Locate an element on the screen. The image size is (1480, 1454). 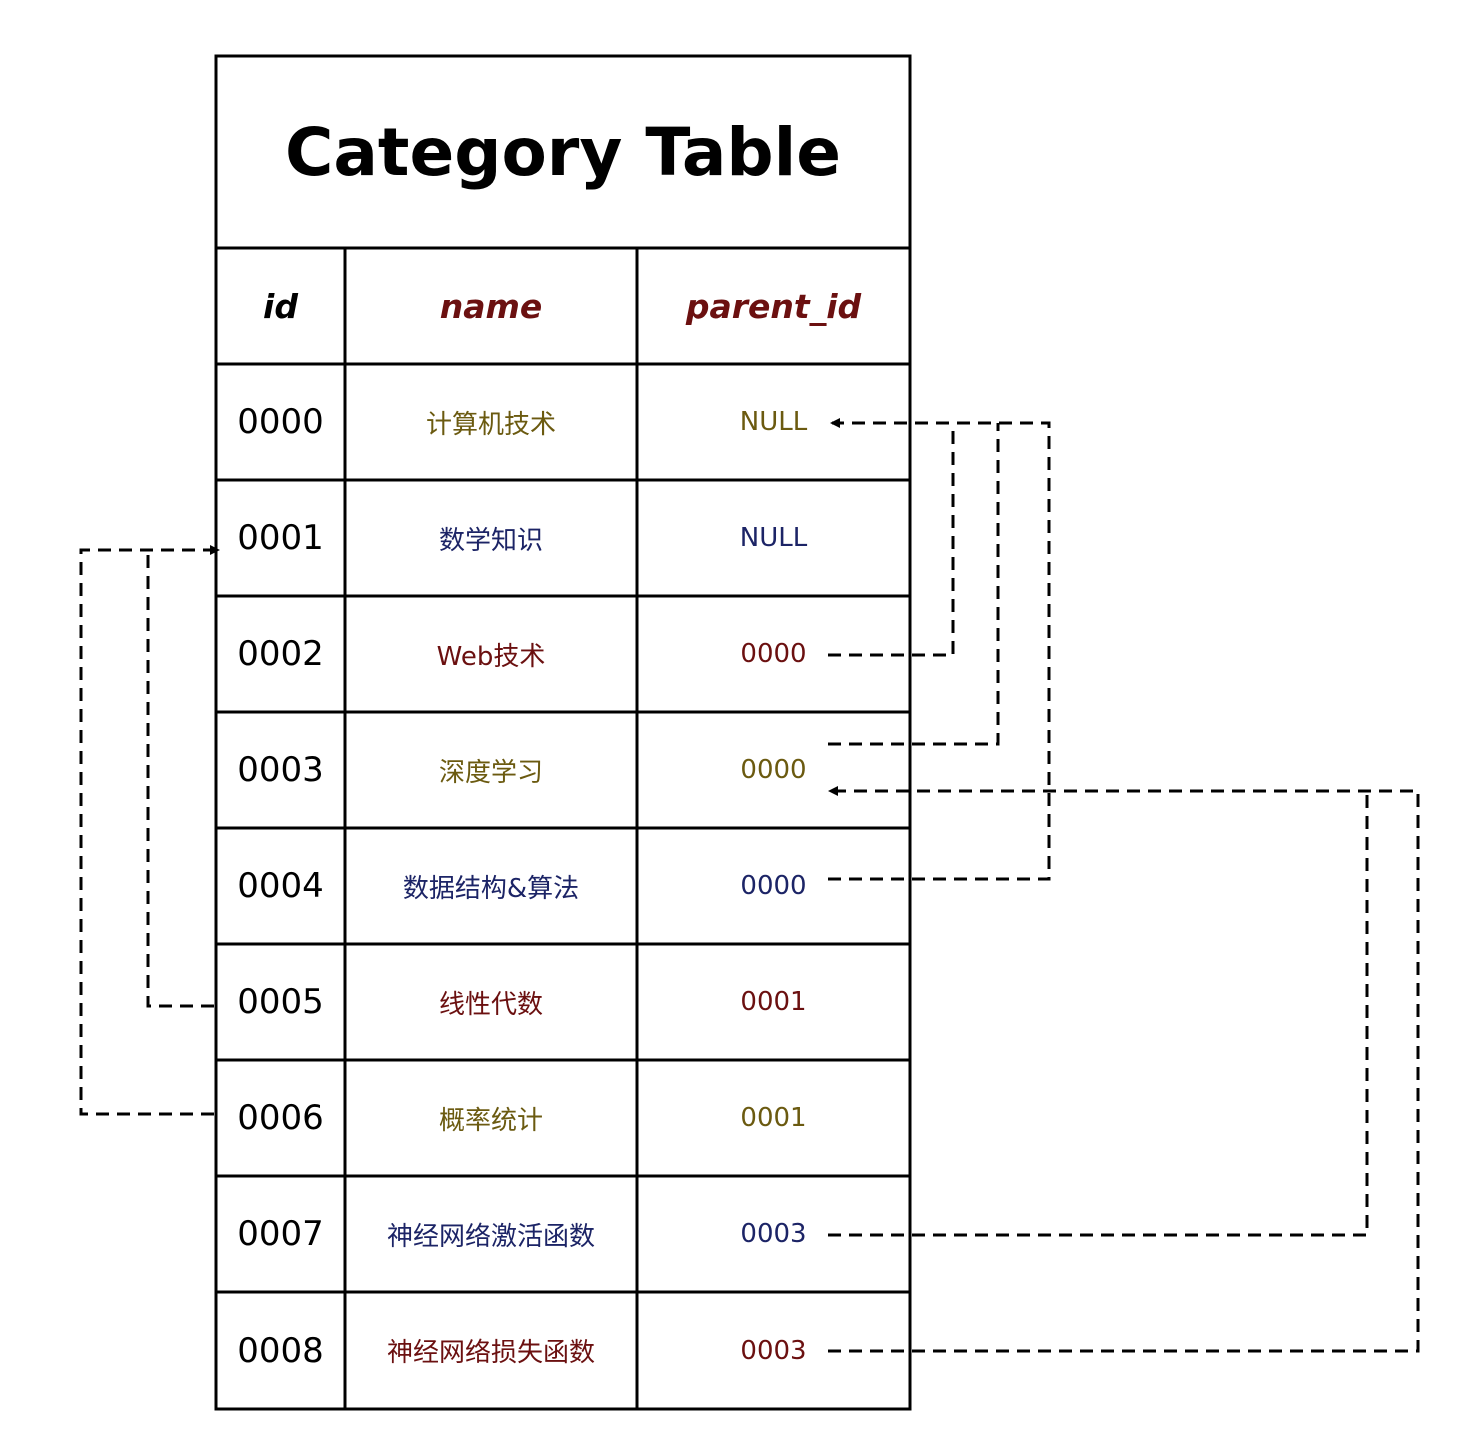
row-id: 0007 is located at coordinates (280, 1234).